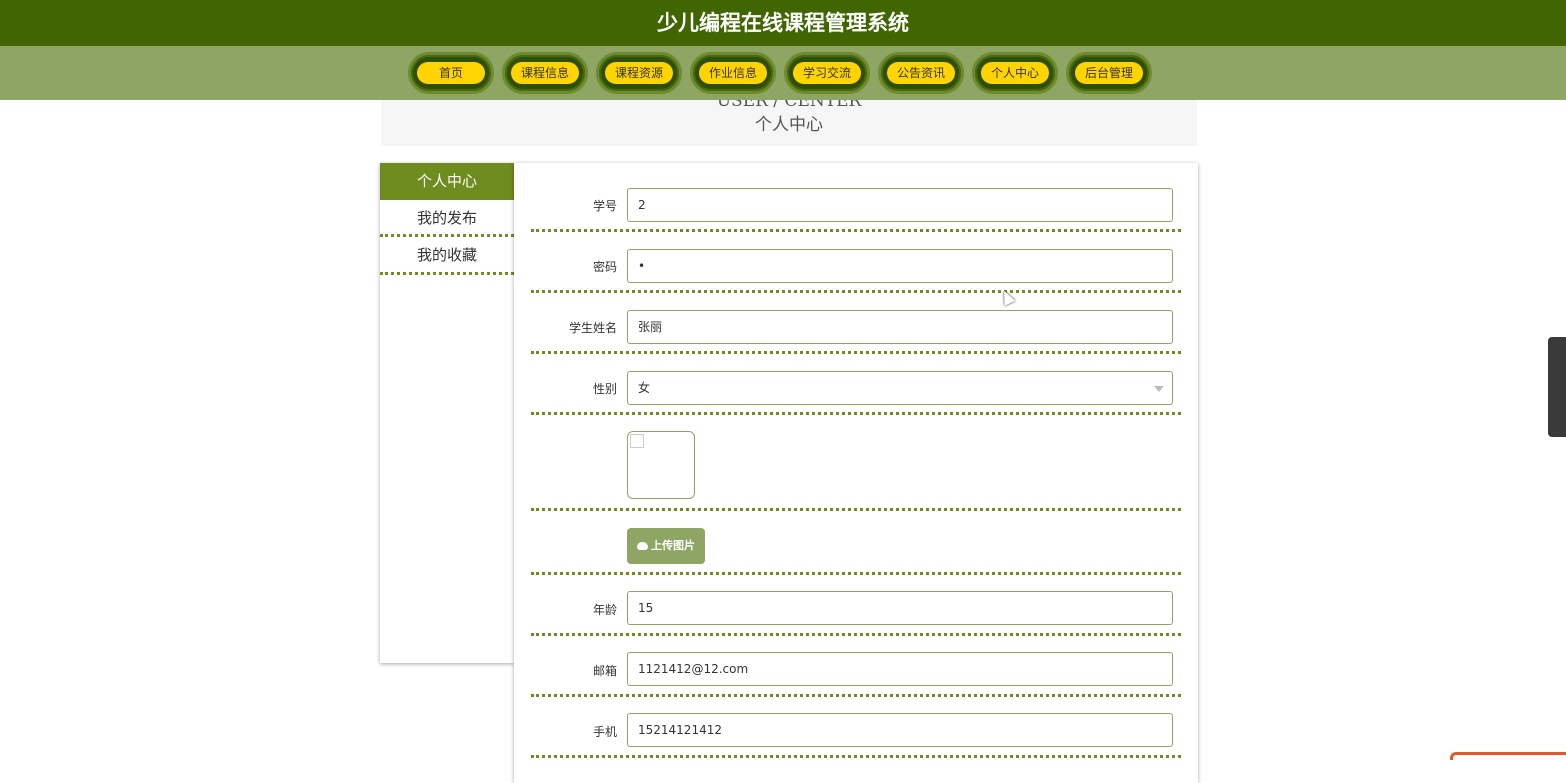 This screenshot has width=1566, height=783. I want to click on broken-image-icon, so click(637, 441).